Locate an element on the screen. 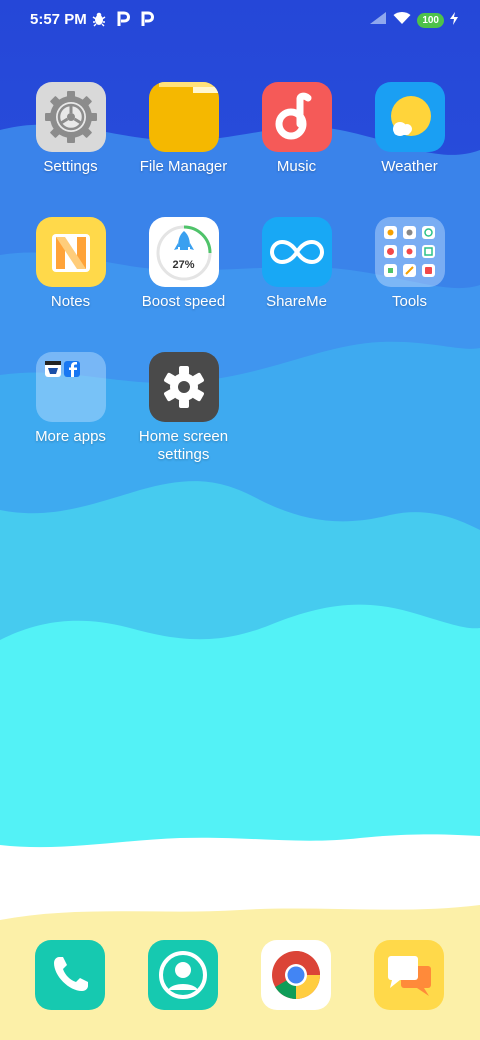 This screenshot has height=1040, width=480. app-notes: Notes is located at coordinates (70, 264).